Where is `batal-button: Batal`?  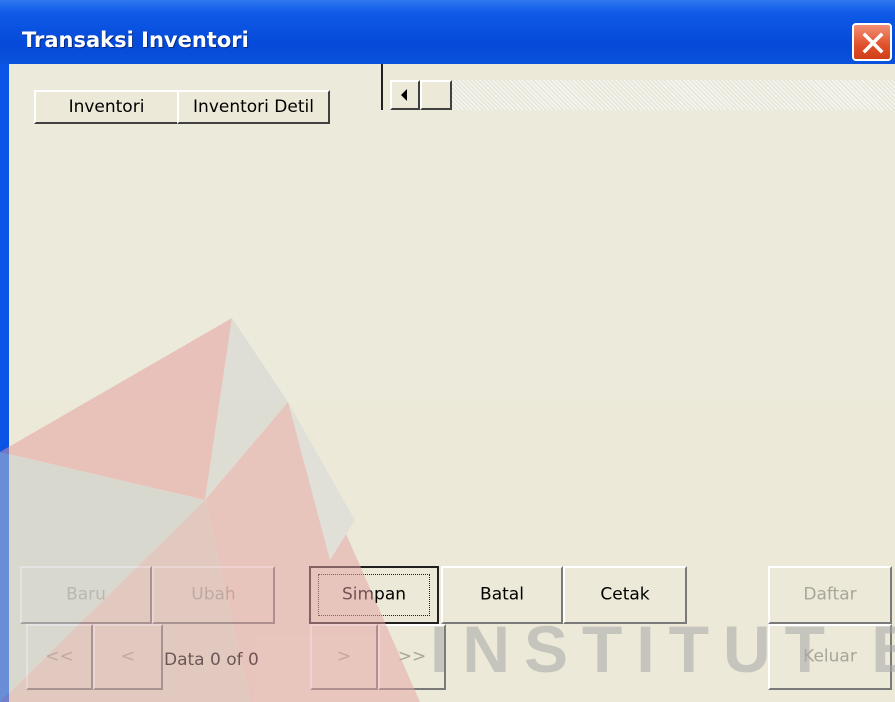
batal-button: Batal is located at coordinates (502, 595).